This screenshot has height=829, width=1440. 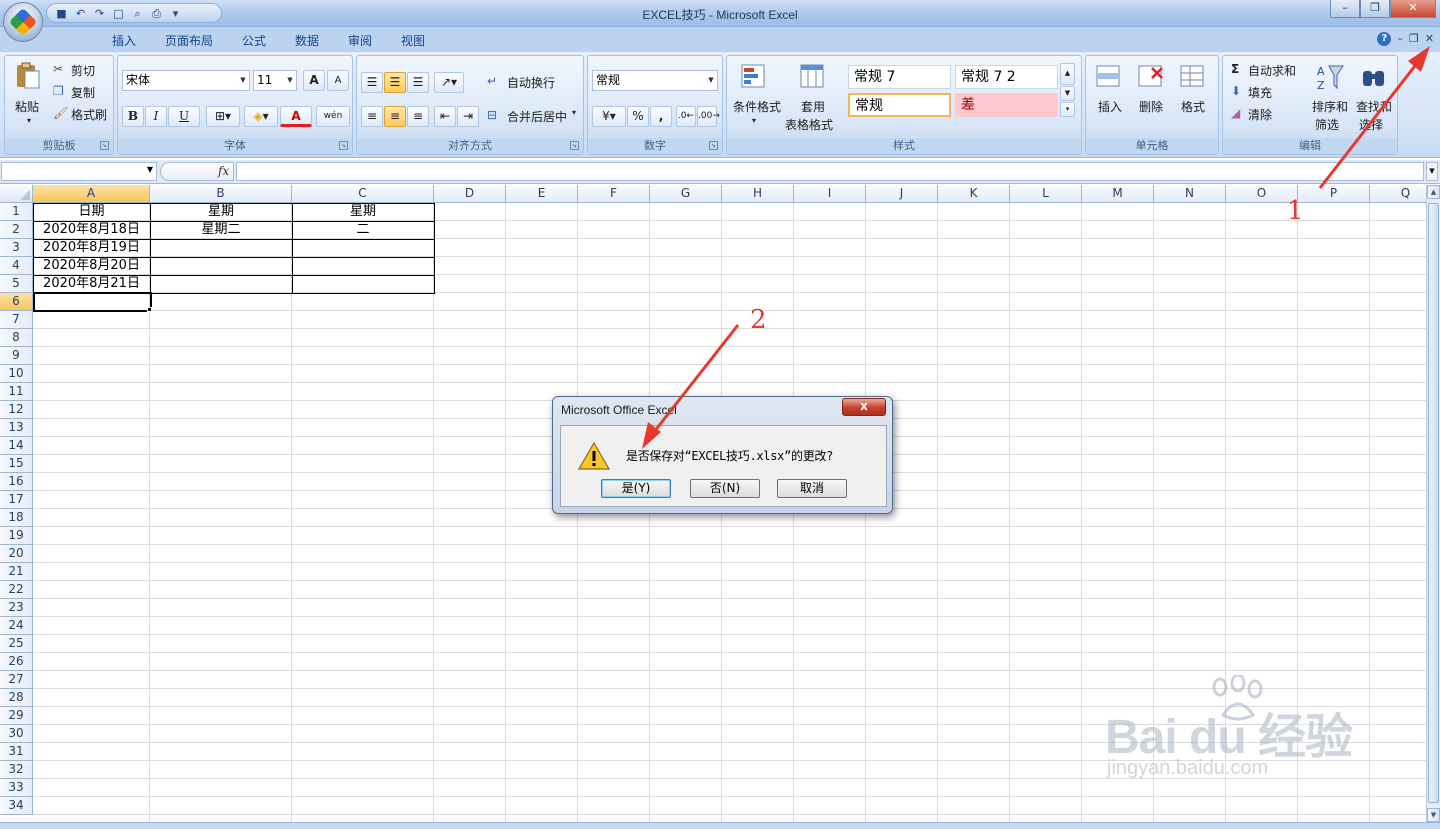 I want to click on cell-style-normal-7: 常规 7, so click(x=899, y=77).